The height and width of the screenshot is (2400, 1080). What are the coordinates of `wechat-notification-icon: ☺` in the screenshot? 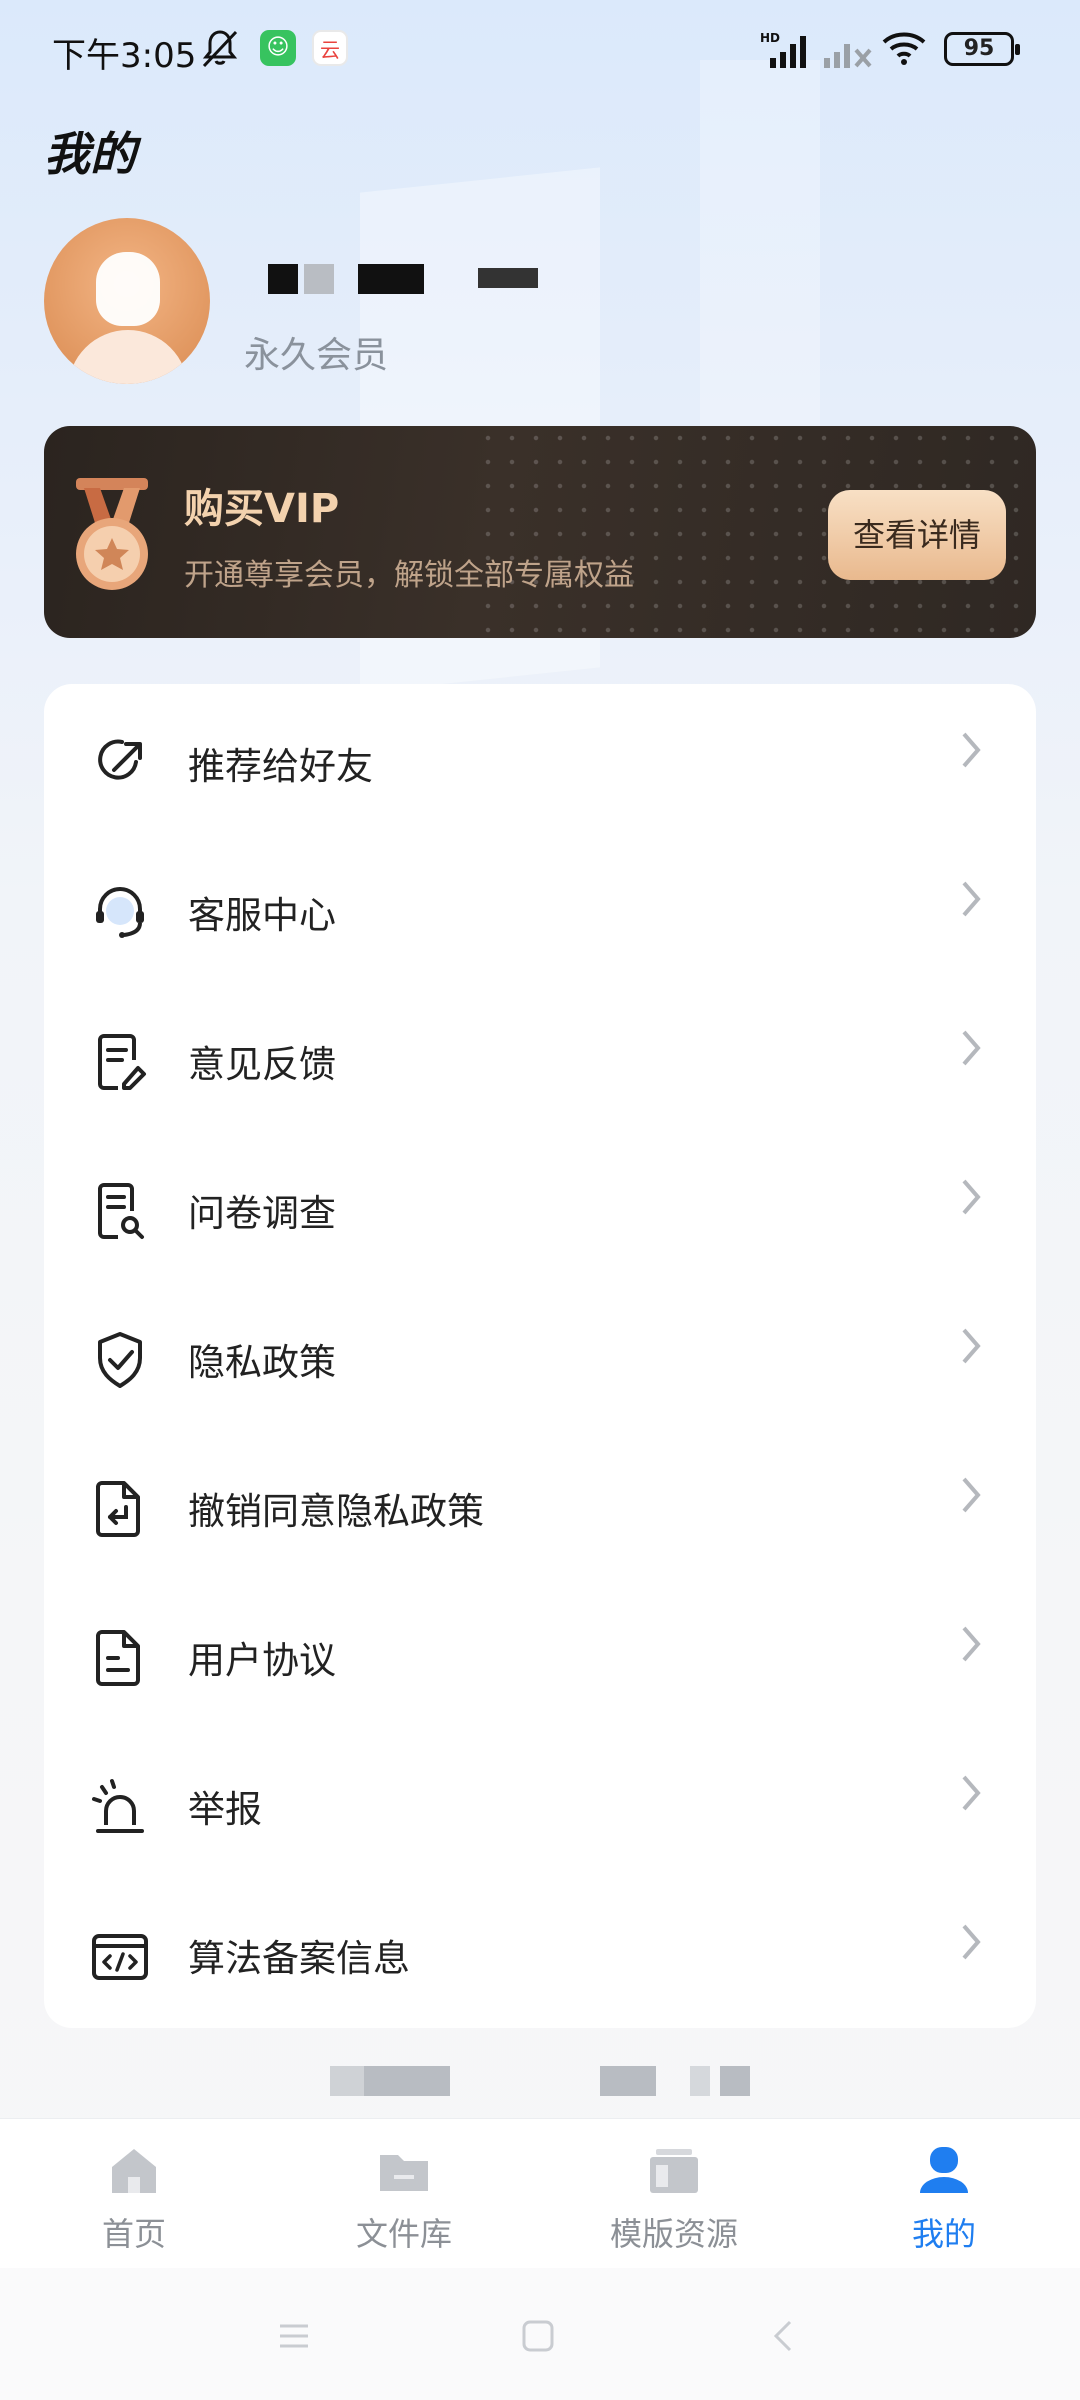 It's located at (278, 48).